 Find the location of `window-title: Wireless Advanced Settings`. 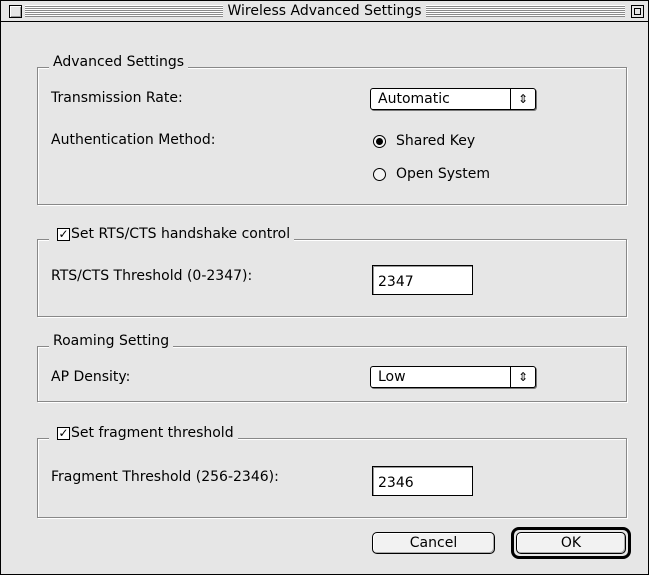

window-title: Wireless Advanced Settings is located at coordinates (324, 11).